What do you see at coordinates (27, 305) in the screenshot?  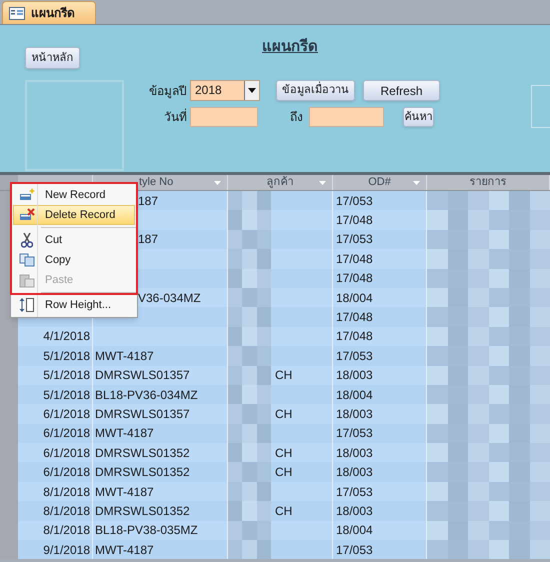 I see `row-height-icon` at bounding box center [27, 305].